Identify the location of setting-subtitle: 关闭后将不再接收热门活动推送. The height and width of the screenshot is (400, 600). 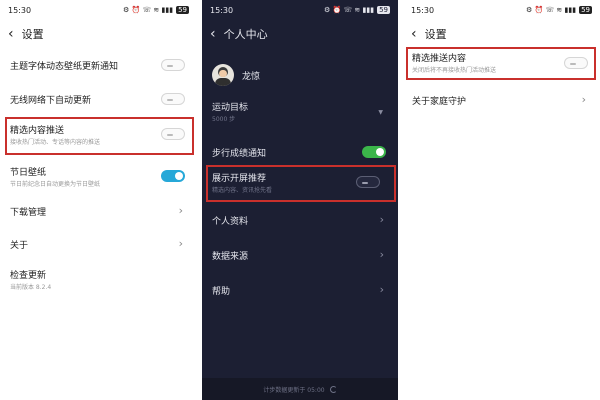
(454, 70).